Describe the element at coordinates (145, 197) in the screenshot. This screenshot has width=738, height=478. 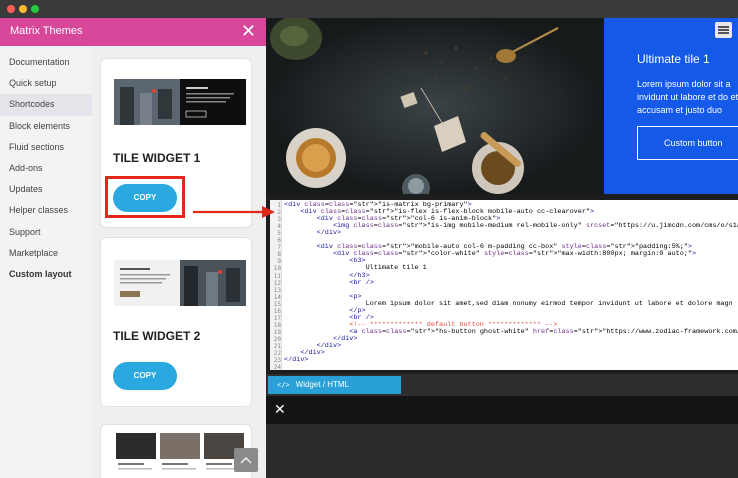
I see `copy-button-highlight` at that location.